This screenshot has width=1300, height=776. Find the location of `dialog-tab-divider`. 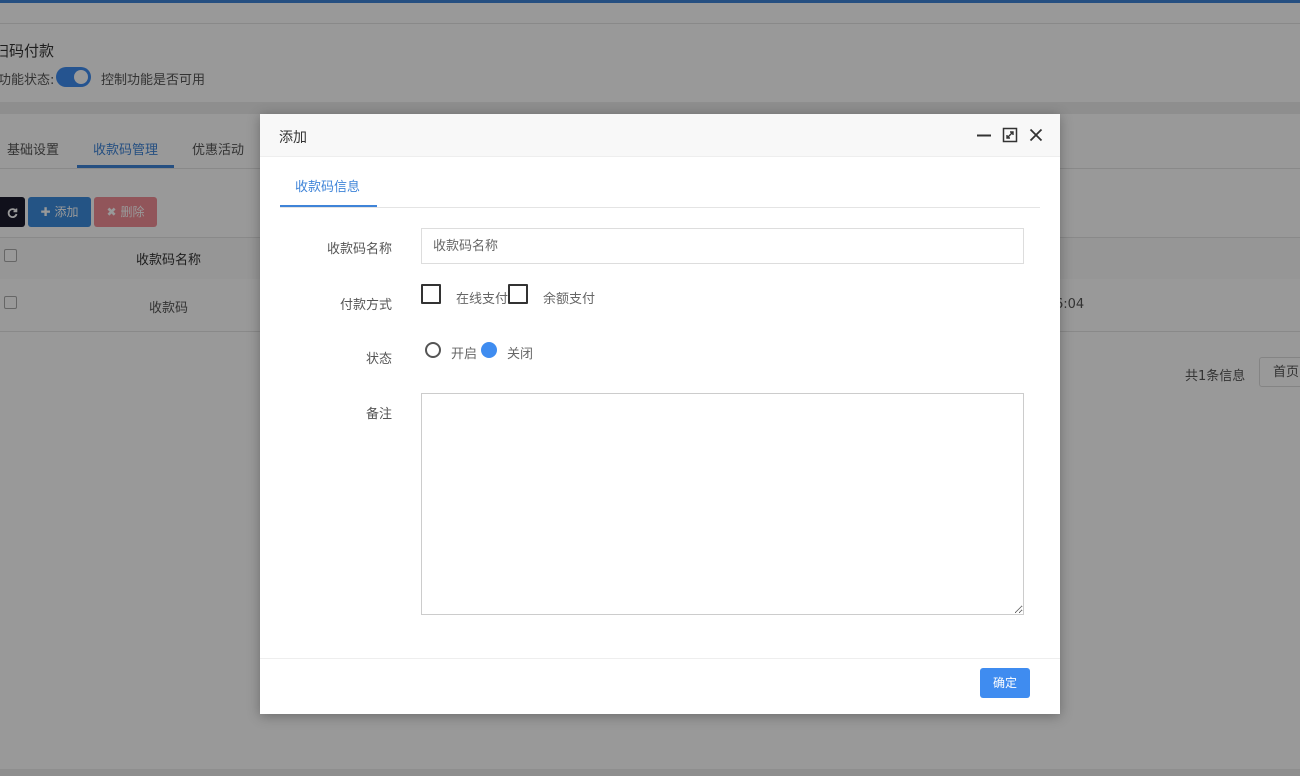

dialog-tab-divider is located at coordinates (660, 207).